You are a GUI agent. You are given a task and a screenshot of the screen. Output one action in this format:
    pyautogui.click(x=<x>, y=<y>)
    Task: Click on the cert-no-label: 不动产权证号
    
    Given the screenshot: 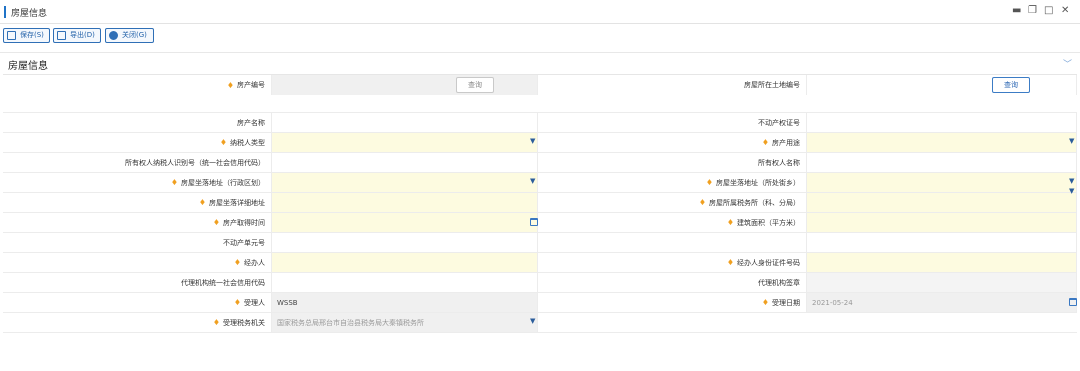 What is the action you would take?
    pyautogui.click(x=779, y=122)
    